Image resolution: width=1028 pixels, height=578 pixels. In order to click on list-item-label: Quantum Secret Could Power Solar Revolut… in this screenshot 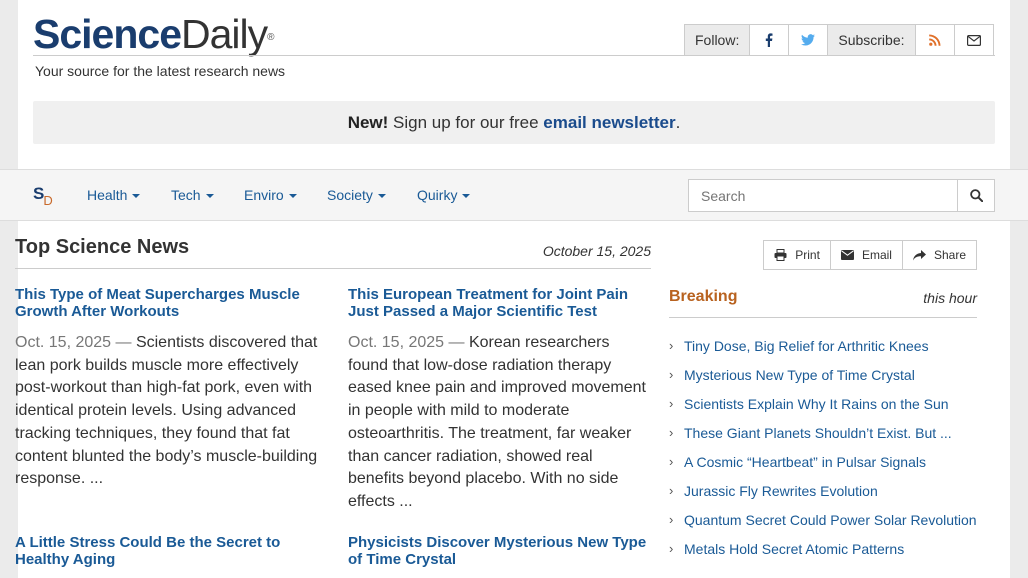, I will do `click(830, 520)`.